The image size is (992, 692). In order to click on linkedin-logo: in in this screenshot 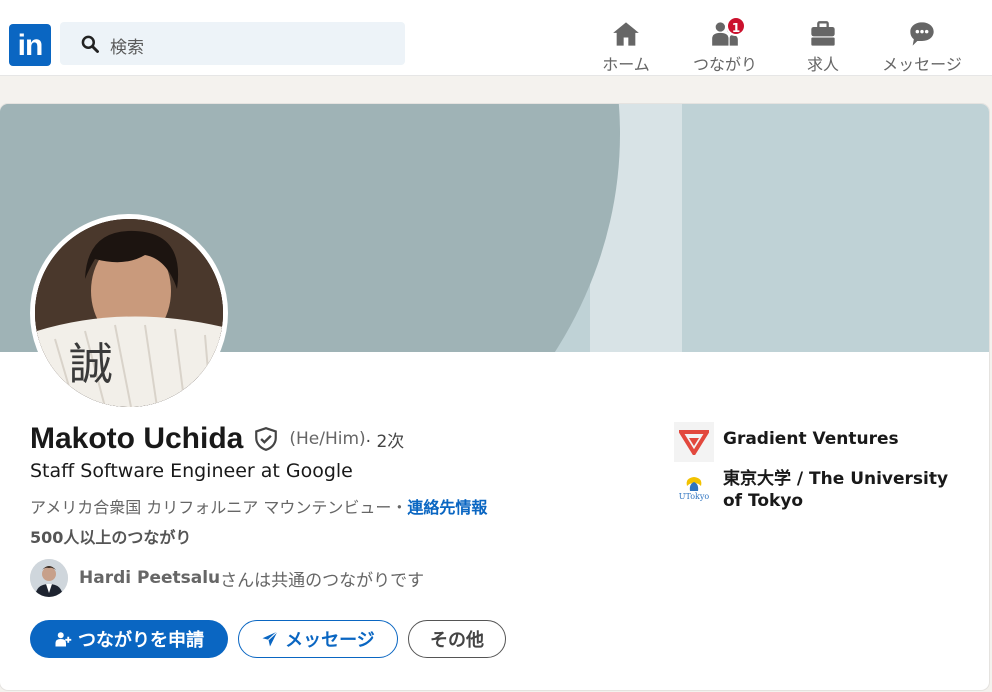, I will do `click(30, 45)`.